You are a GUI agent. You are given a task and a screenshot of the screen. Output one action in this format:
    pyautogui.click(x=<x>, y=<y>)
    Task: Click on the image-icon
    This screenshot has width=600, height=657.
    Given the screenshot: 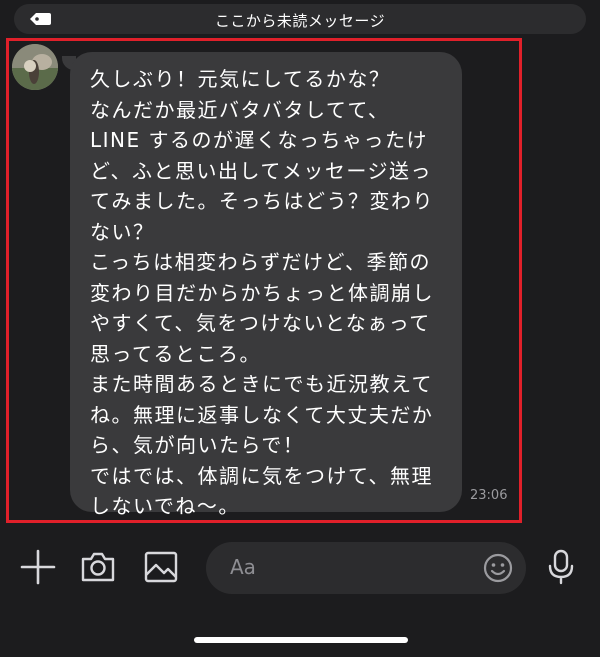 What is the action you would take?
    pyautogui.click(x=161, y=567)
    